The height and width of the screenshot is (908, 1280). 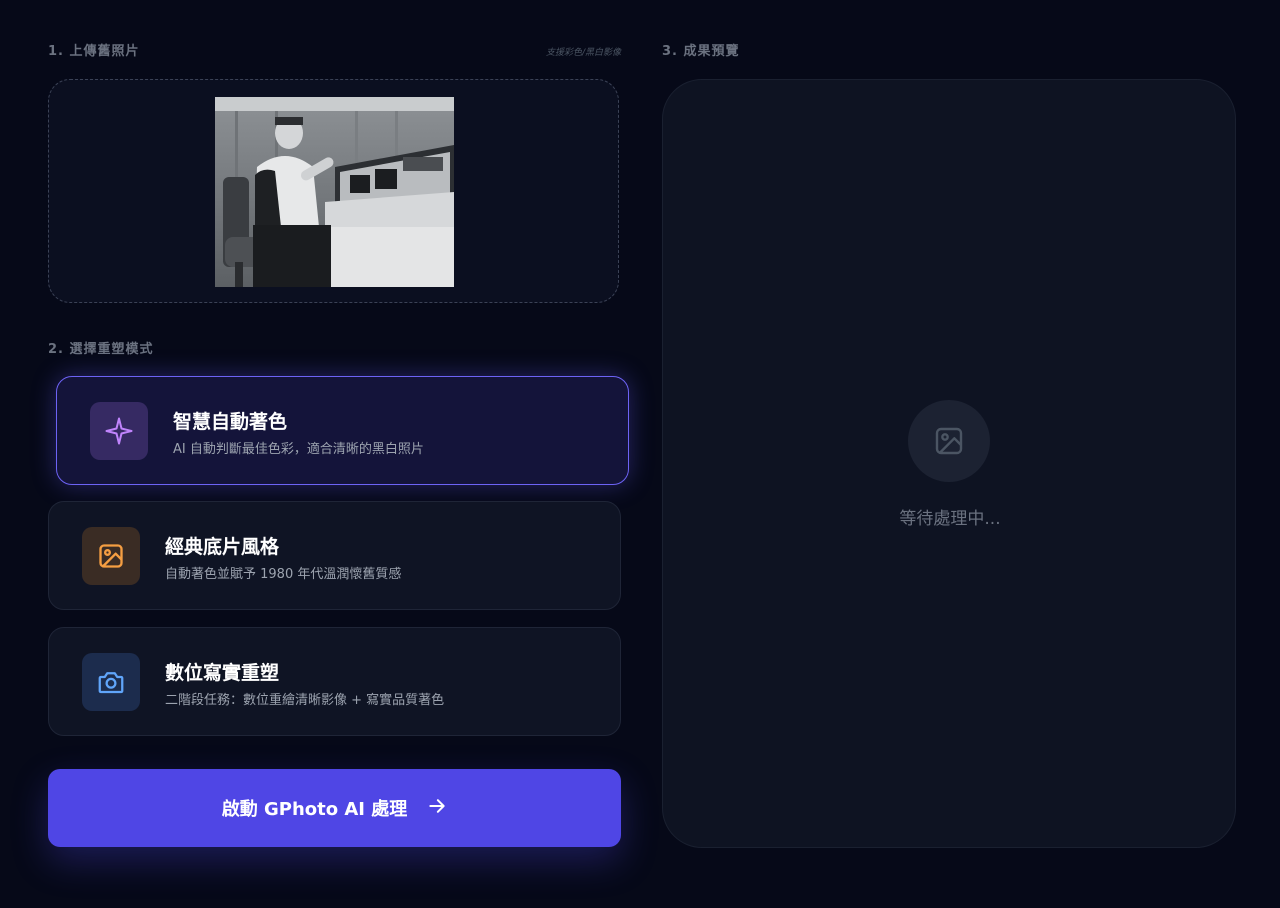 I want to click on preview-header: 3. 成果預覽, so click(x=949, y=52).